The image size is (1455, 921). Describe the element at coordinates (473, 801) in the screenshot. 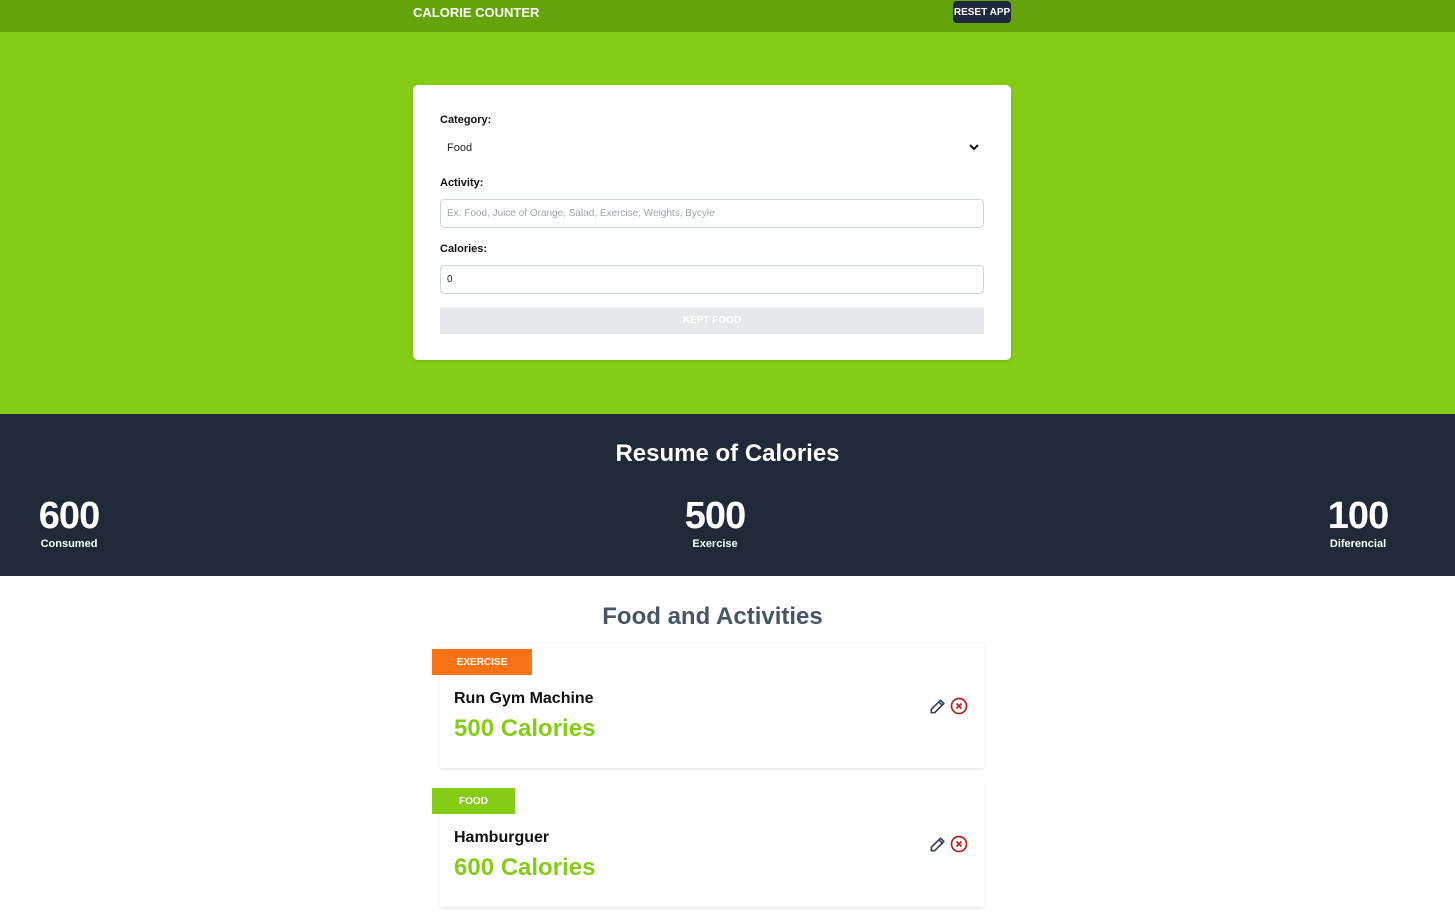

I see `category-tag: FOOD` at that location.